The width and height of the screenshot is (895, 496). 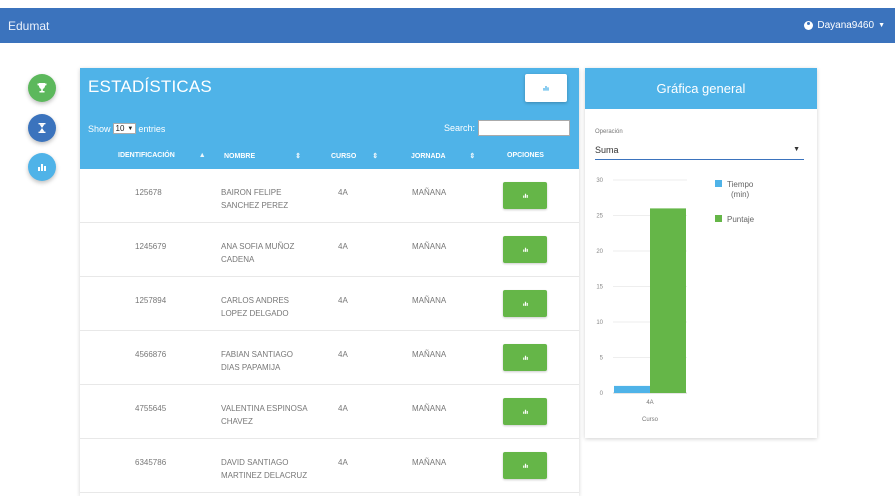 I want to click on user-icon, so click(x=809, y=25).